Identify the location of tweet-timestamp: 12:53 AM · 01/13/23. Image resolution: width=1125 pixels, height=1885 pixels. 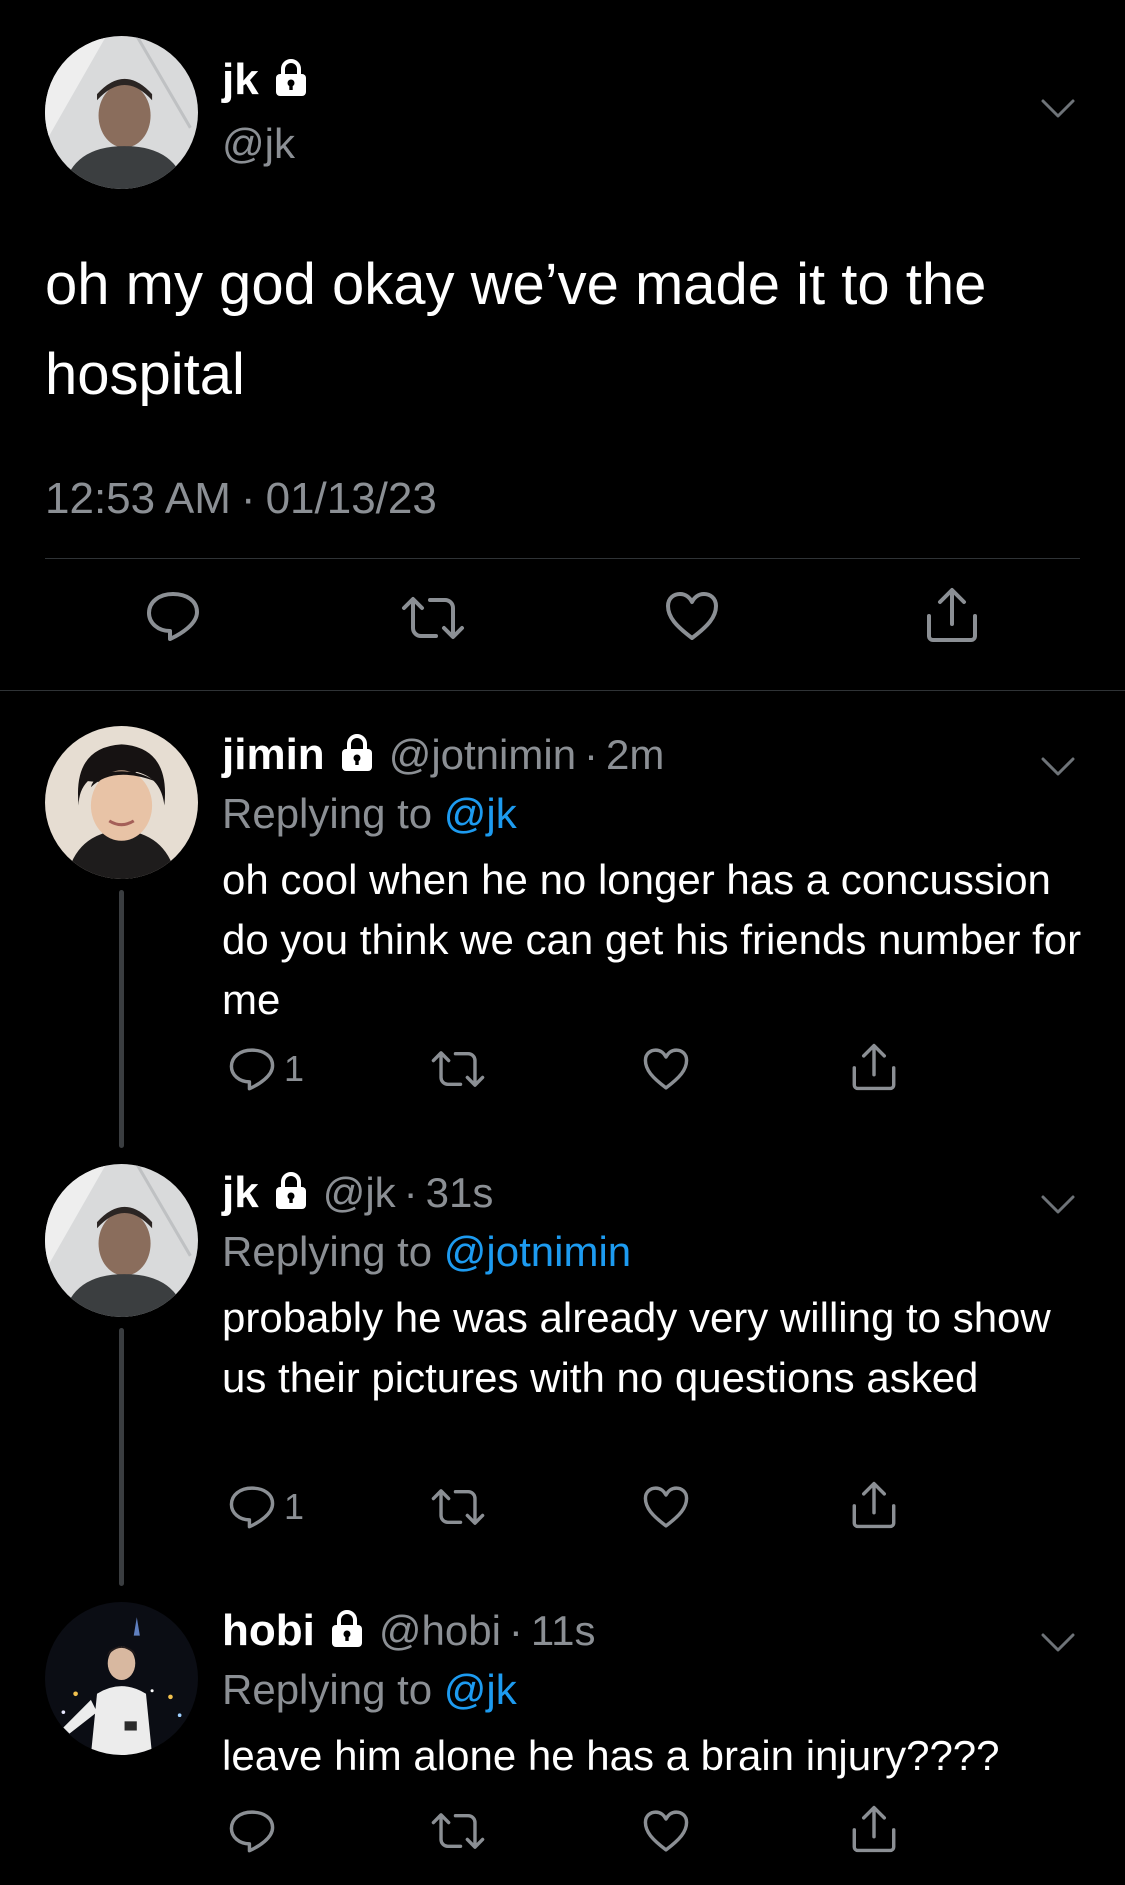
(241, 499).